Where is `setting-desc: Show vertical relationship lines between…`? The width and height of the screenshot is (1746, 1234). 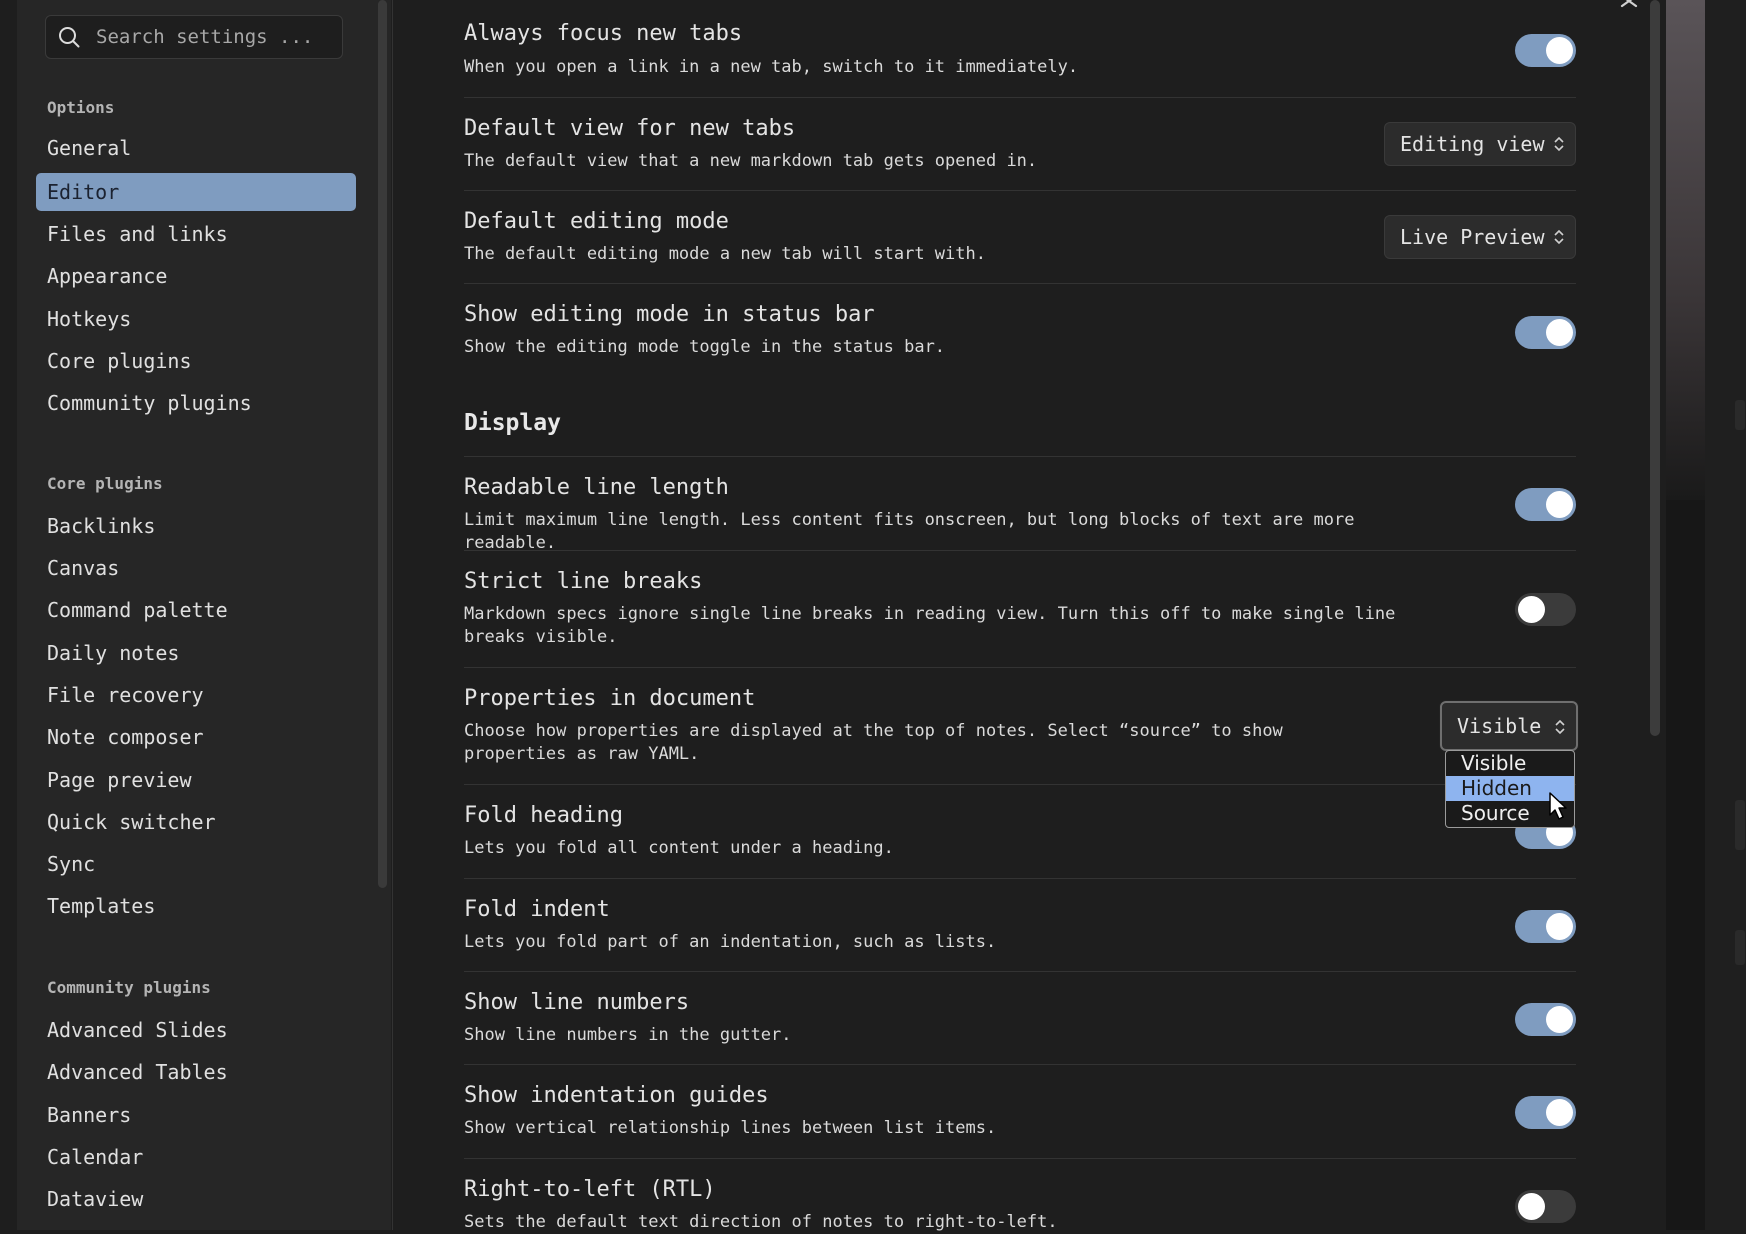
setting-desc: Show vertical relationship lines between… is located at coordinates (730, 1128).